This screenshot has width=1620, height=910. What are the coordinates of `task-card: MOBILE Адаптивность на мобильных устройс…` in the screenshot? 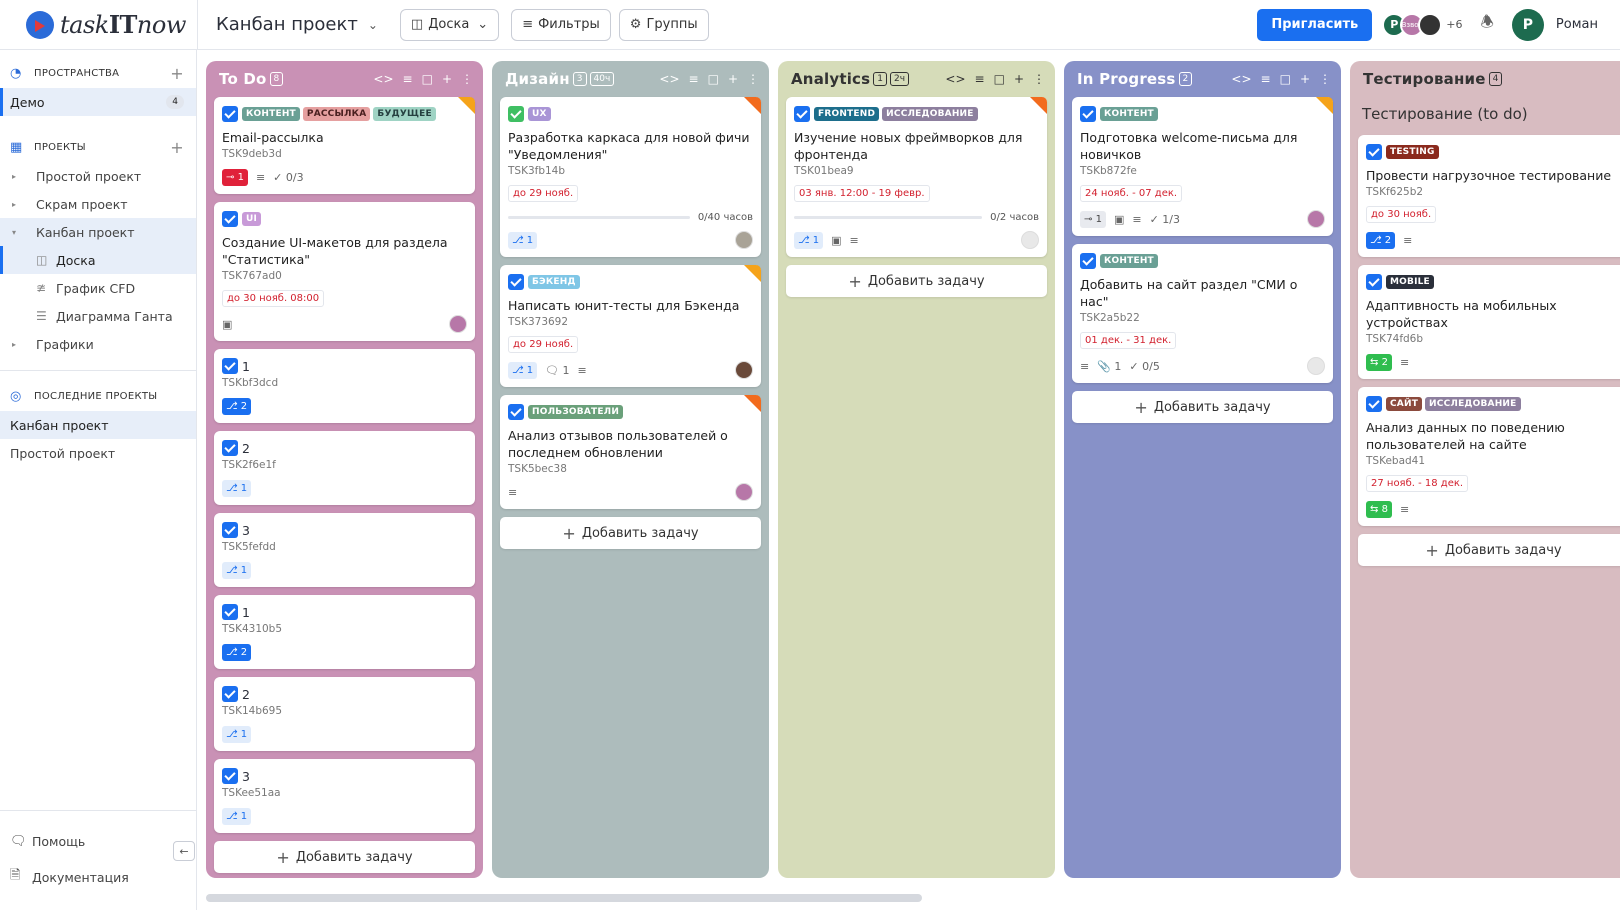 It's located at (1489, 322).